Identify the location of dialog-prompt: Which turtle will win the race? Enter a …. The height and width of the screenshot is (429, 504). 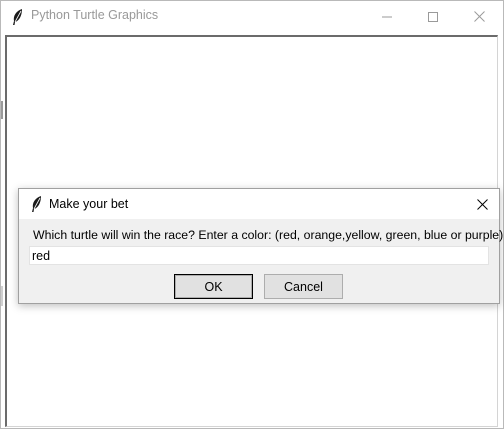
(268, 235).